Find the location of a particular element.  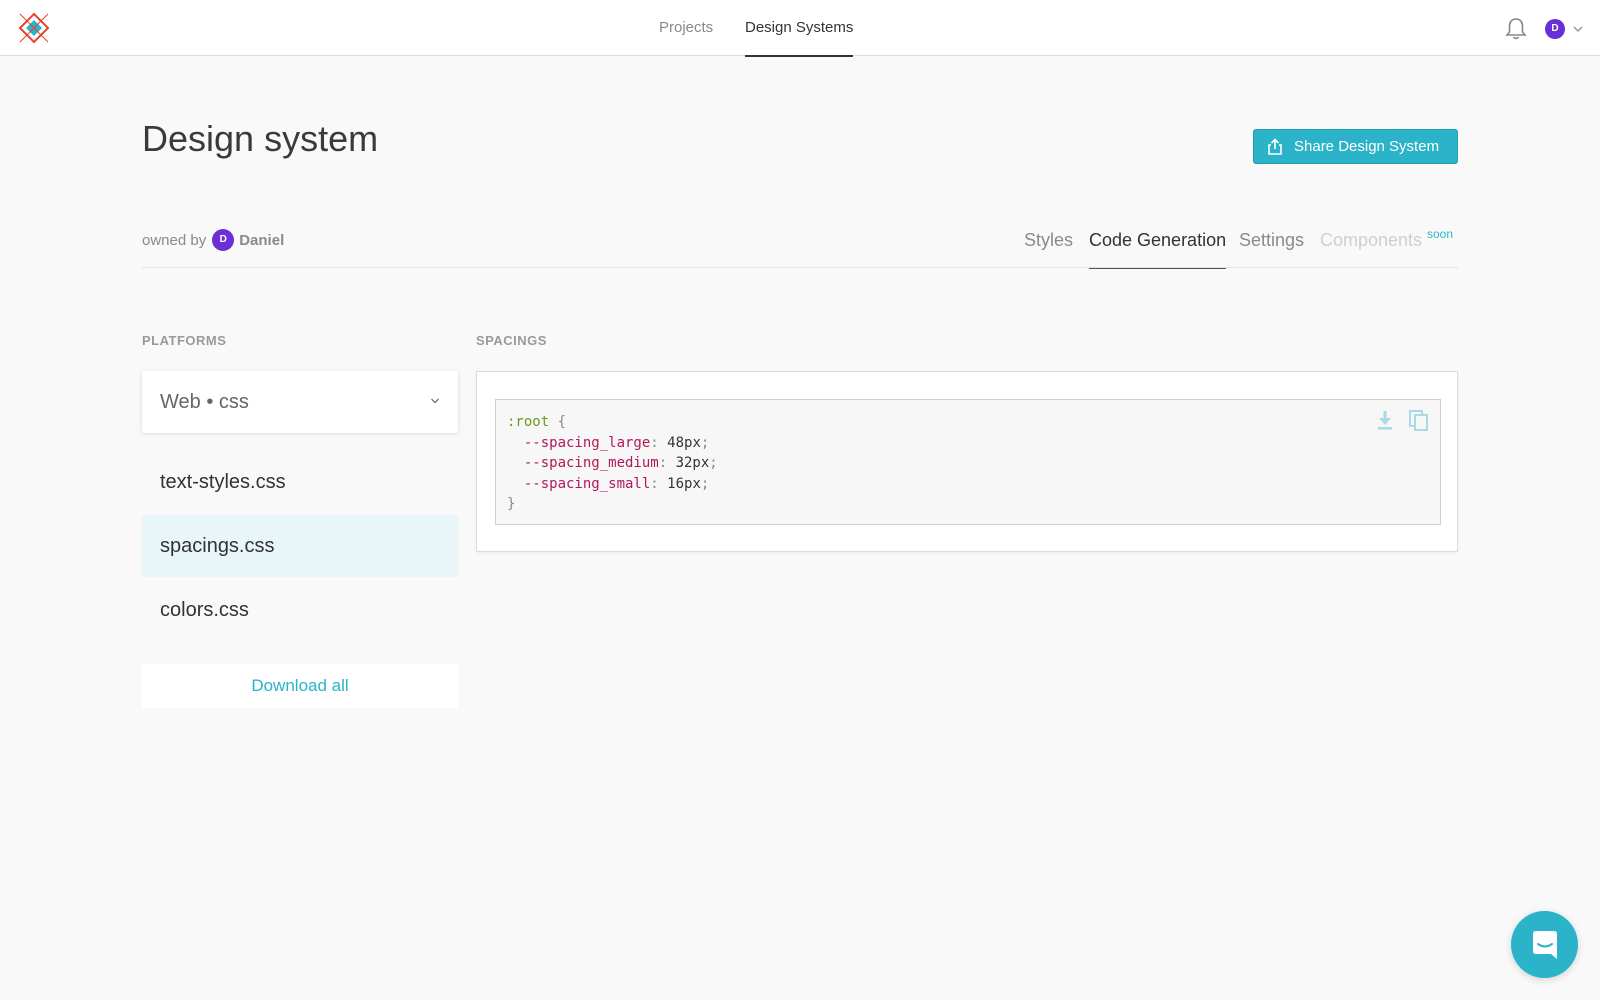

file-item-colors: colors.css is located at coordinates (300, 610).